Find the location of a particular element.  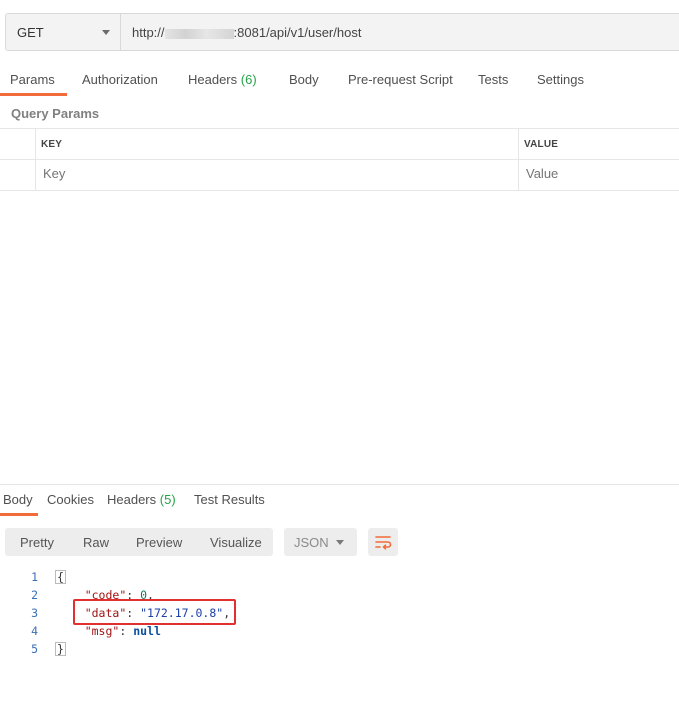

request-bar: GET http:// :8081/api/v1/user/host is located at coordinates (342, 32).